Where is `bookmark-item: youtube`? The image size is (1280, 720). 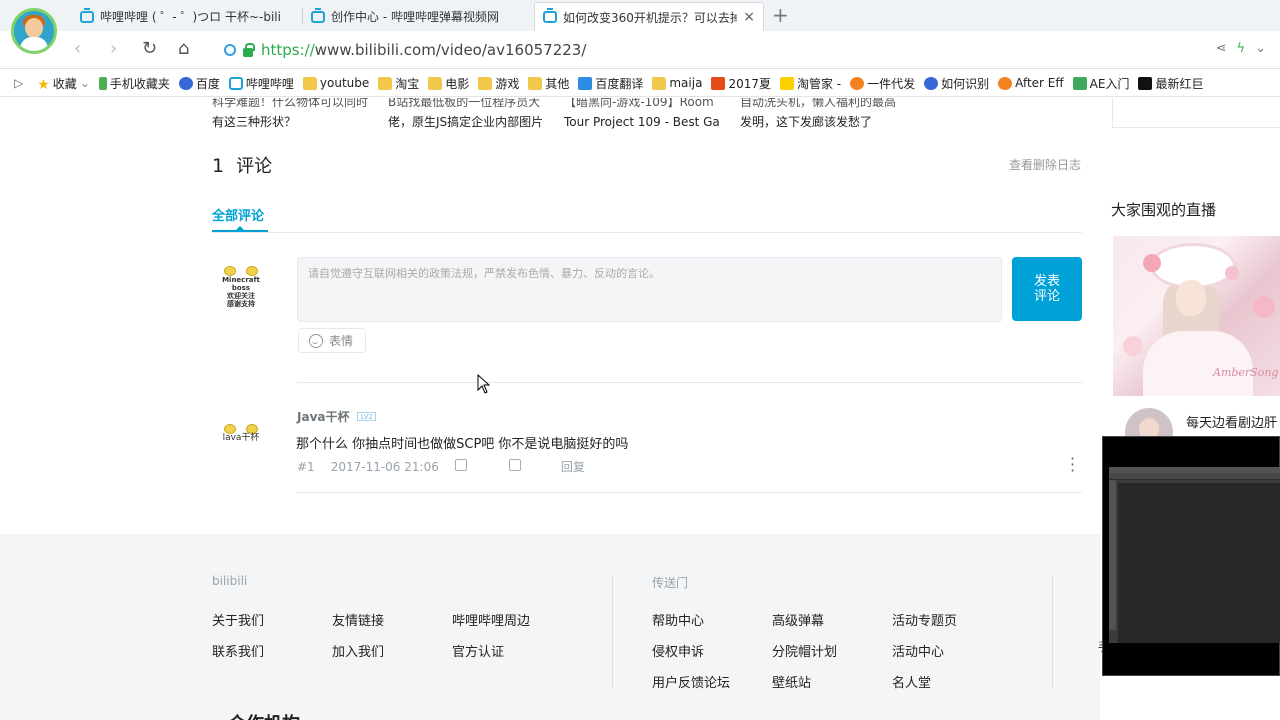 bookmark-item: youtube is located at coordinates (336, 83).